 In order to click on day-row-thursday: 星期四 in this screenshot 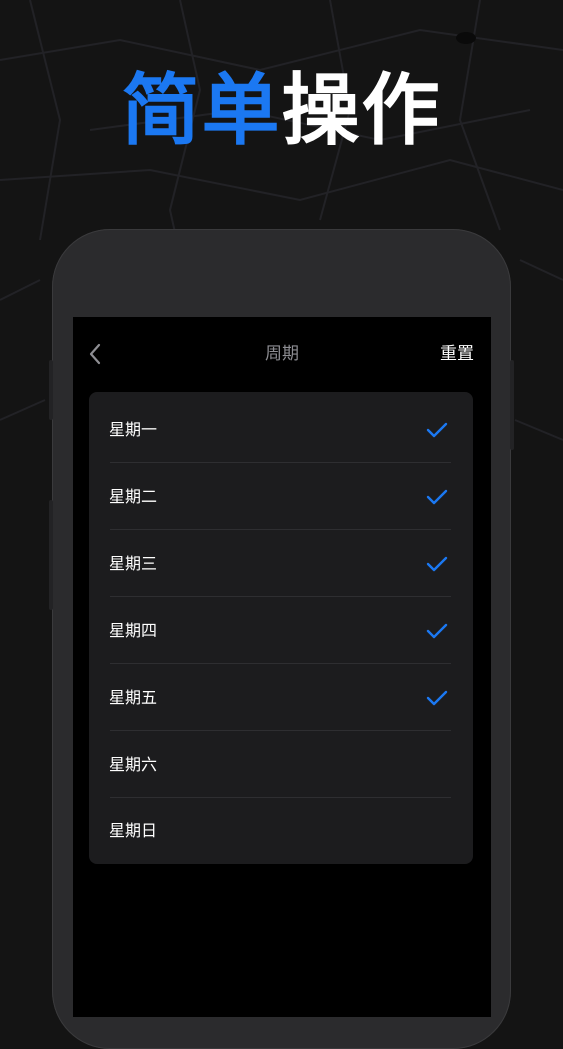, I will do `click(281, 630)`.